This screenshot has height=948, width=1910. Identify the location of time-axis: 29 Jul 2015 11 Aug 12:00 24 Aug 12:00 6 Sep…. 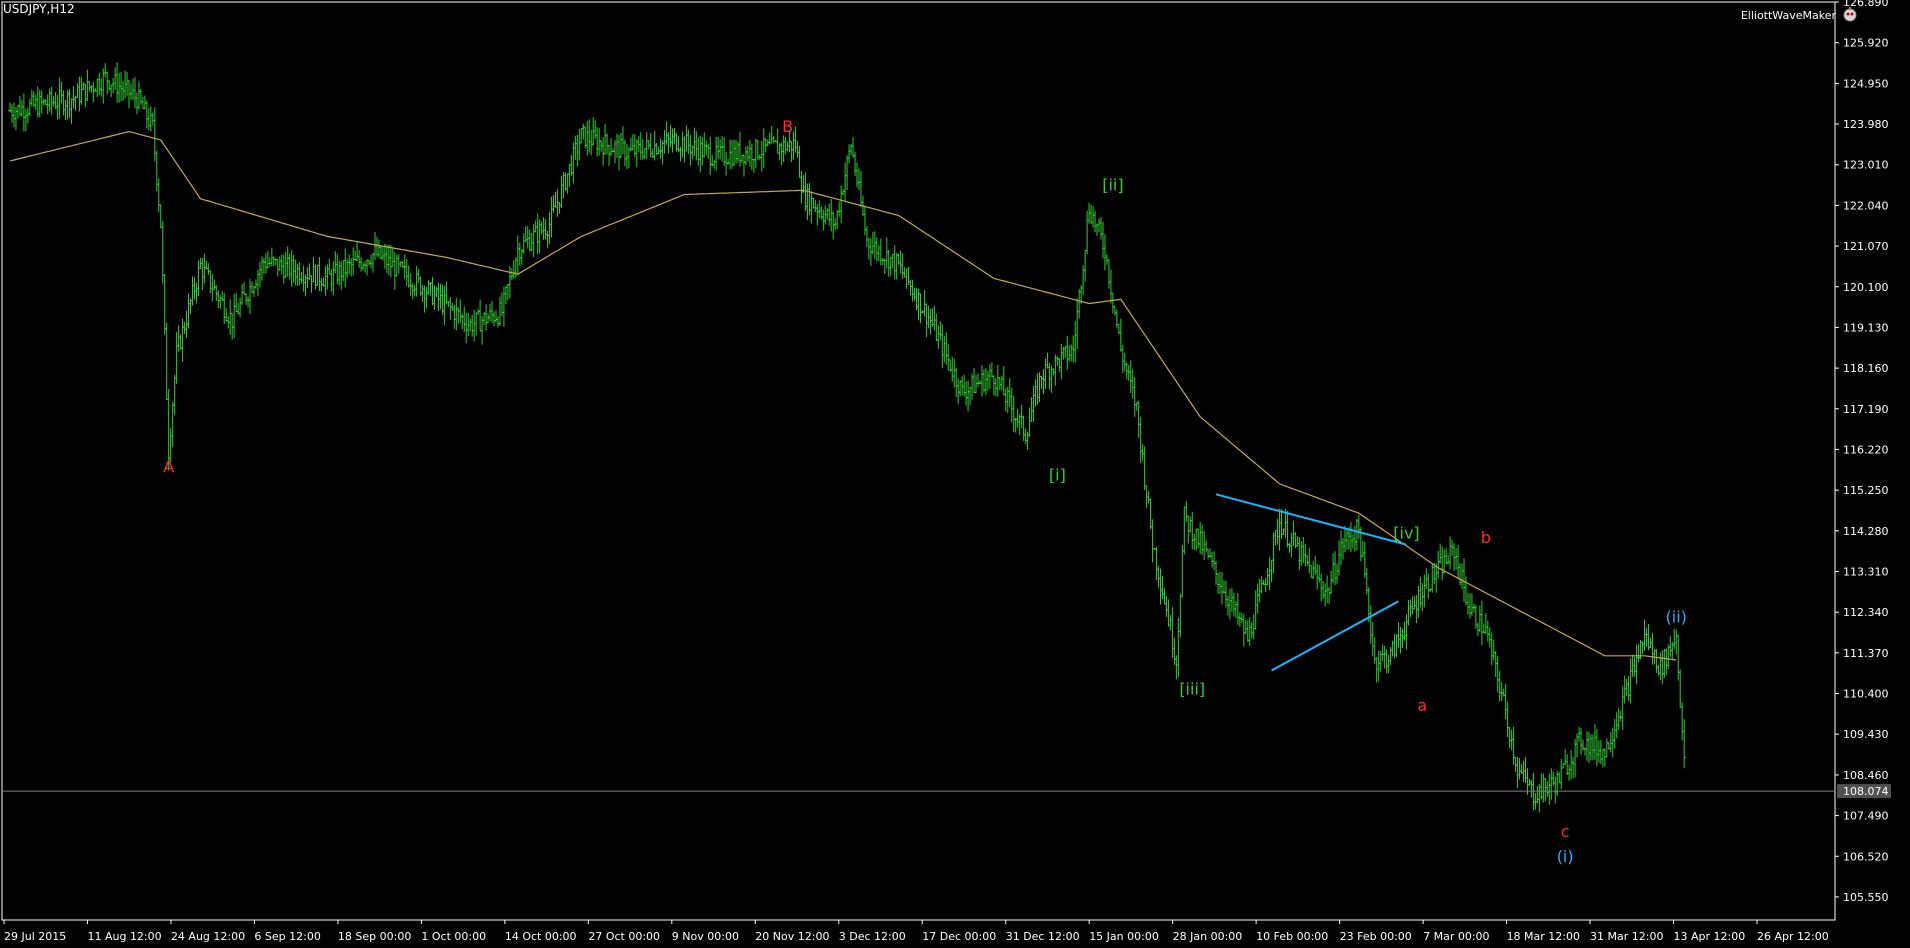
(916, 931).